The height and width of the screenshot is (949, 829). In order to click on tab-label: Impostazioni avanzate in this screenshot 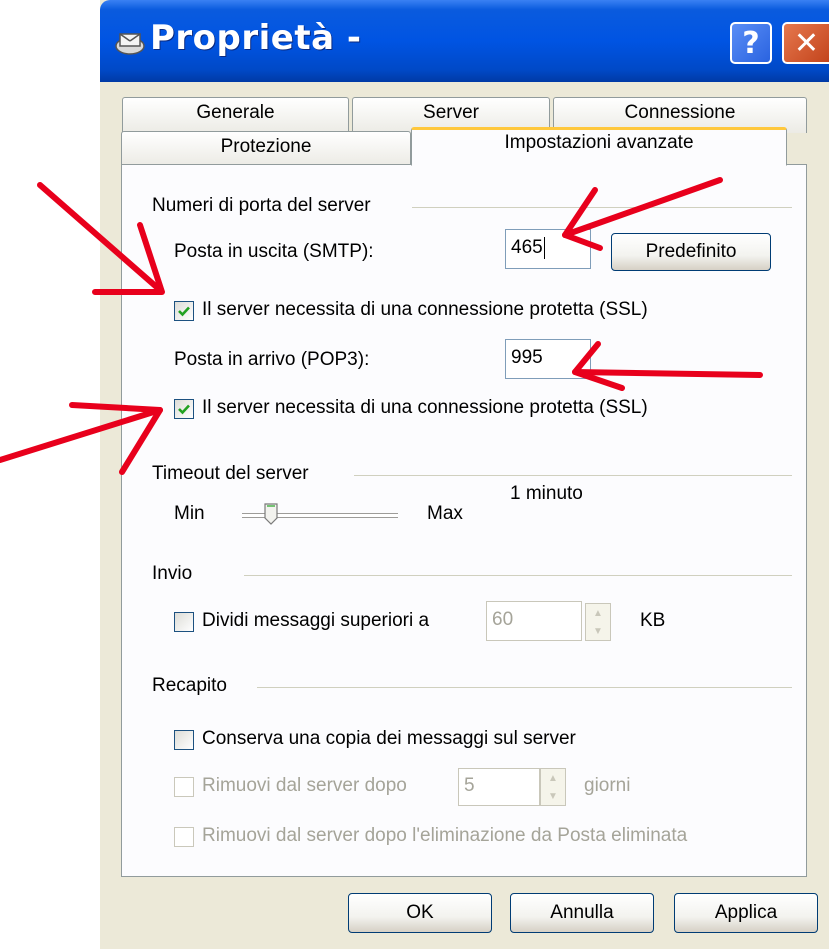, I will do `click(599, 142)`.